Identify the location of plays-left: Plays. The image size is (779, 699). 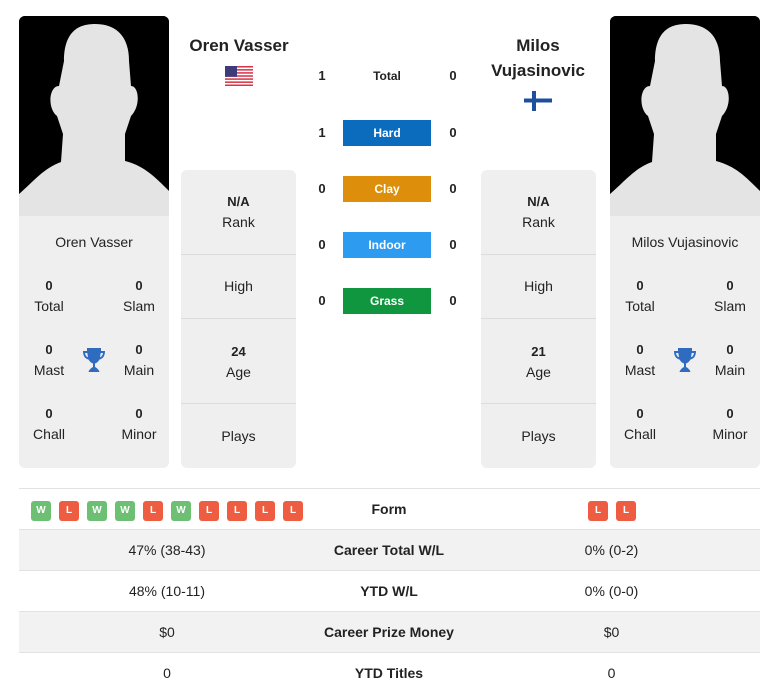
(238, 436).